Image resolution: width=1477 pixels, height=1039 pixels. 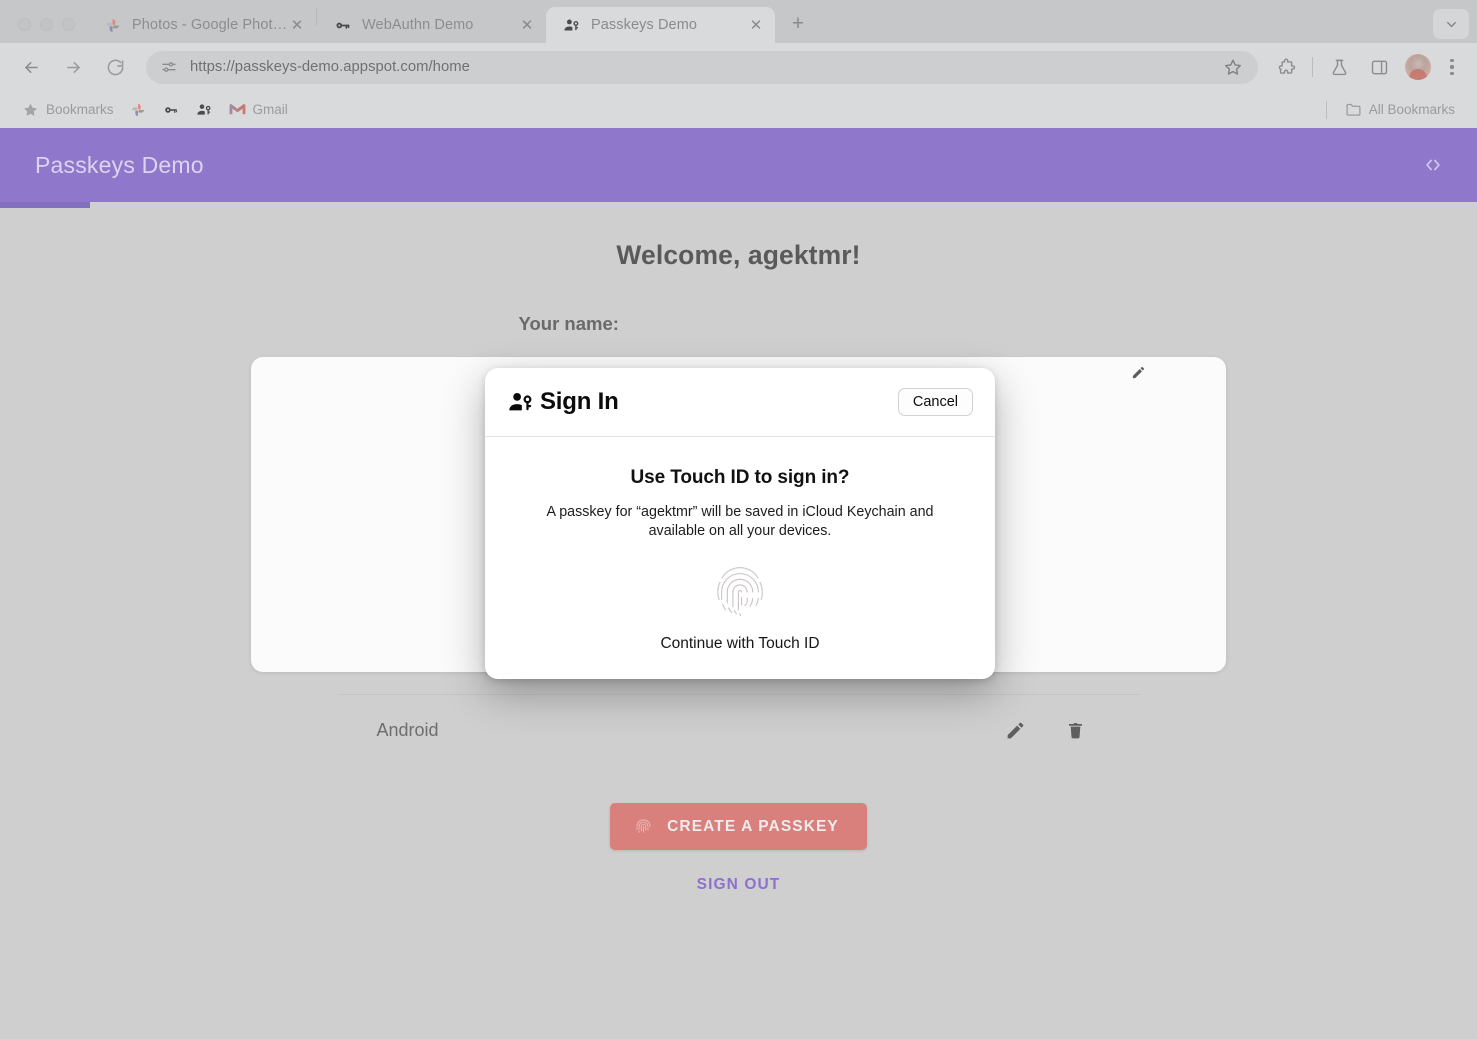 I want to click on all-bookmarks-button: All Bookmarks, so click(x=1400, y=110).